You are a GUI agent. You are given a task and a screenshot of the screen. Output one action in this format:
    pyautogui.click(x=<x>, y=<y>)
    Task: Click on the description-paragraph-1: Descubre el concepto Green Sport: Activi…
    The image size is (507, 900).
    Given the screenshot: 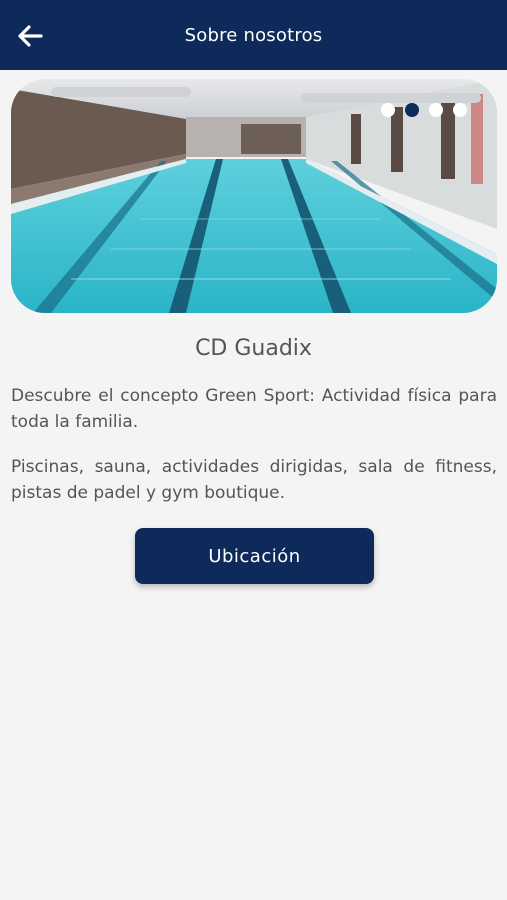 What is the action you would take?
    pyautogui.click(x=254, y=409)
    